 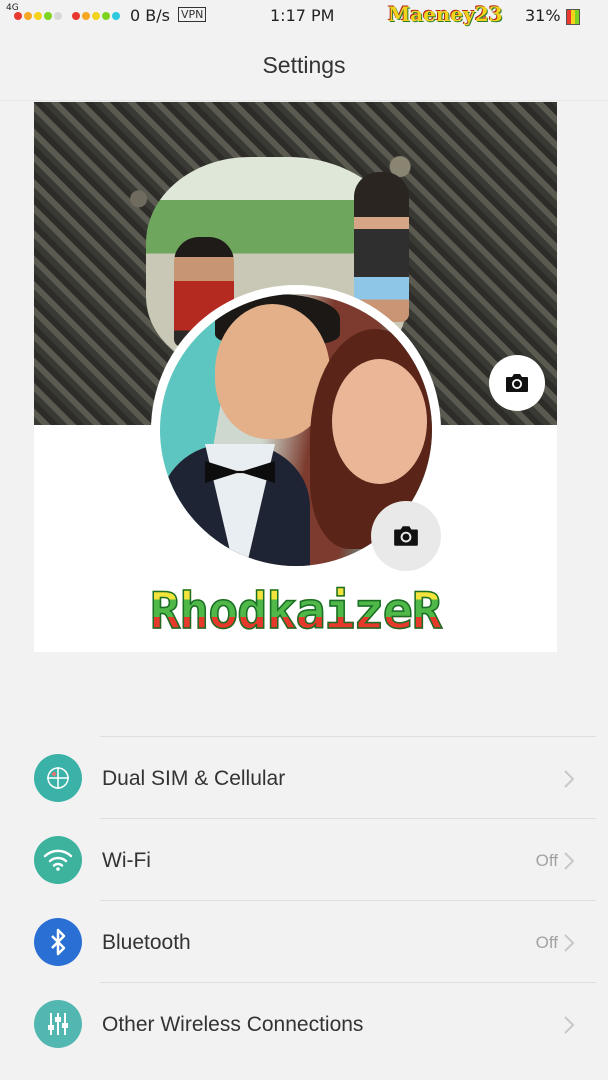 I want to click on network-speed: 0 B/s, so click(x=150, y=15).